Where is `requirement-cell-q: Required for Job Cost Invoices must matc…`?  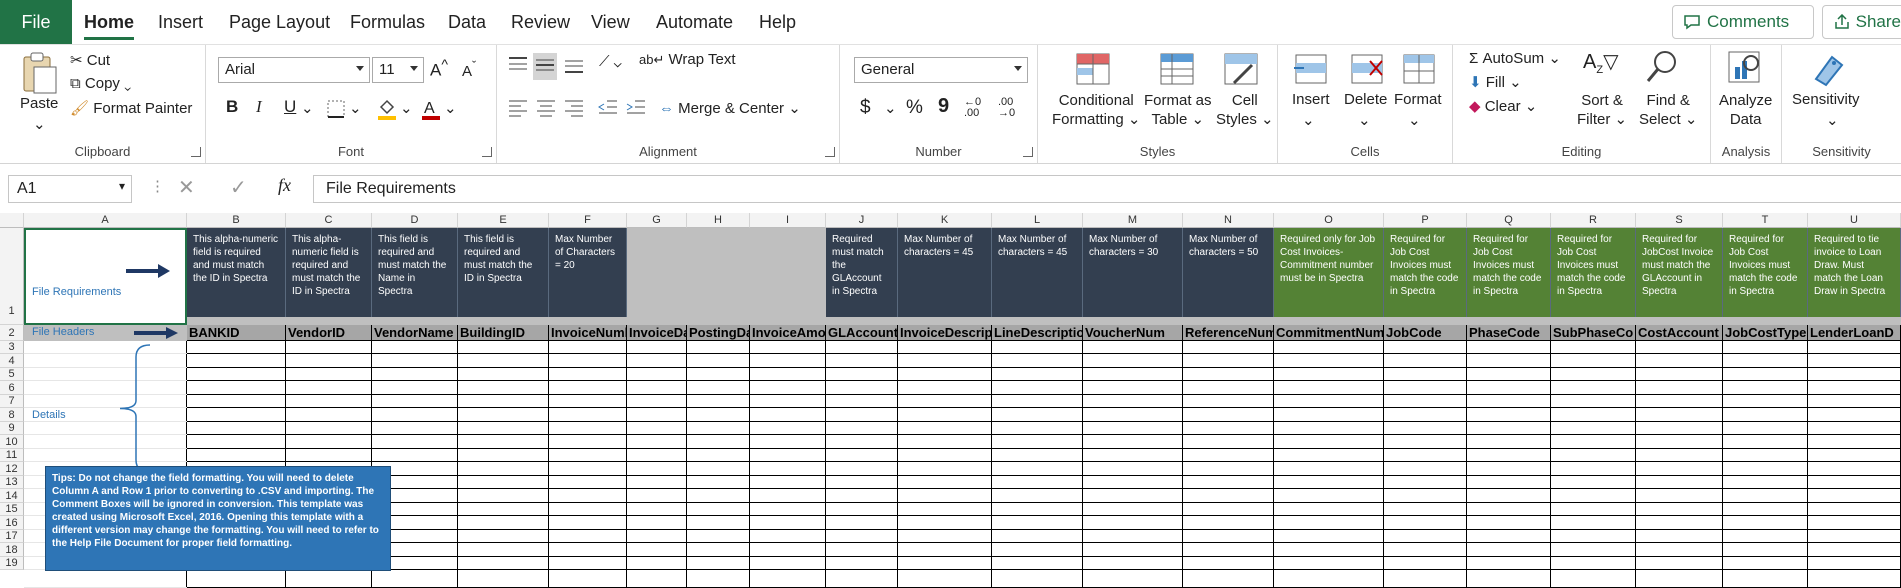
requirement-cell-q: Required for Job Cost Invoices must matc… is located at coordinates (1509, 272).